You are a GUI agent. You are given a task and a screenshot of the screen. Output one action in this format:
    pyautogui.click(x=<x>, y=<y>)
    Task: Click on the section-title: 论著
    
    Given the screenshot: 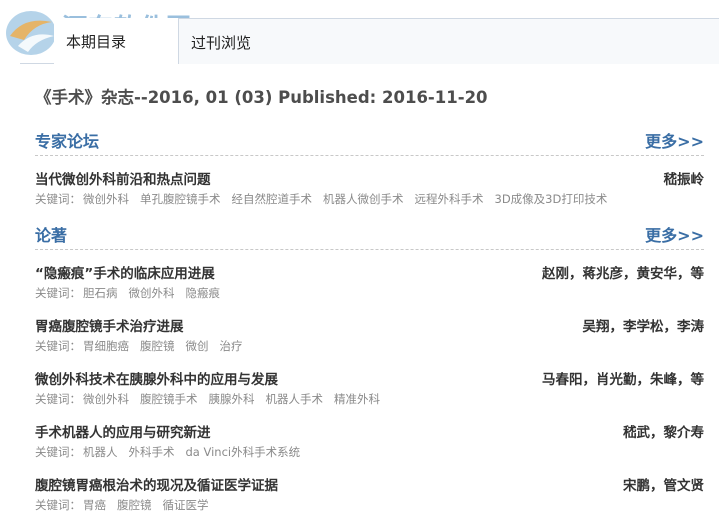 What is the action you would take?
    pyautogui.click(x=51, y=235)
    